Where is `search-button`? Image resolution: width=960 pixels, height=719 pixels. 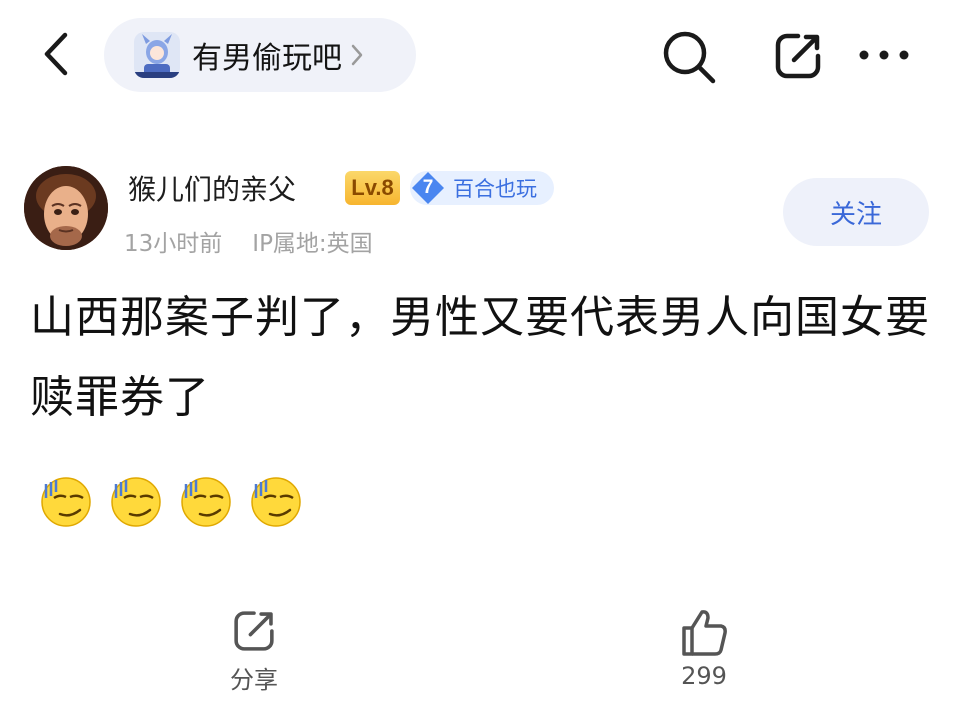 search-button is located at coordinates (689, 57).